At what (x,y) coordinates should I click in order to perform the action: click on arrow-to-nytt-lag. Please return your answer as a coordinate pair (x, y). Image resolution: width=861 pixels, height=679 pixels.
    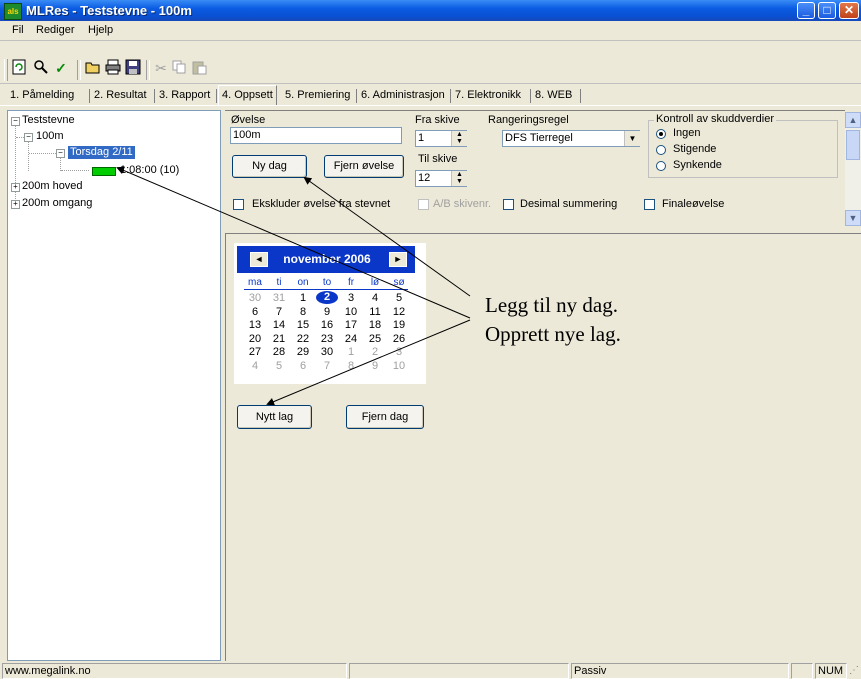
    Looking at the image, I should click on (368, 362).